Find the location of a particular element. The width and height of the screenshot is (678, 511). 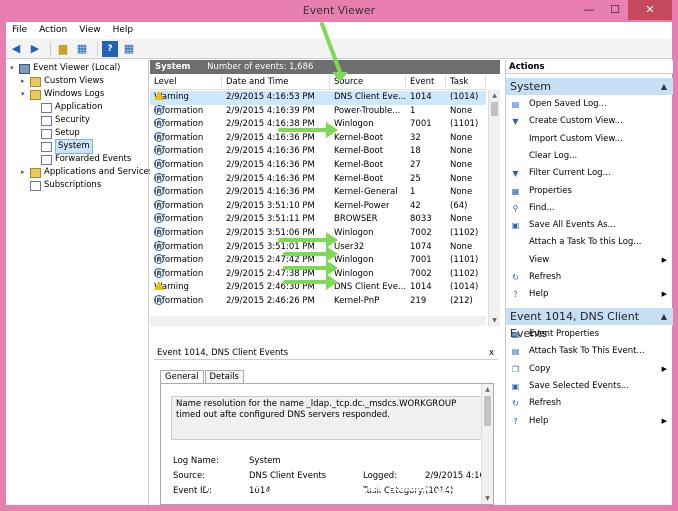

menu-view: View is located at coordinates (89, 30).